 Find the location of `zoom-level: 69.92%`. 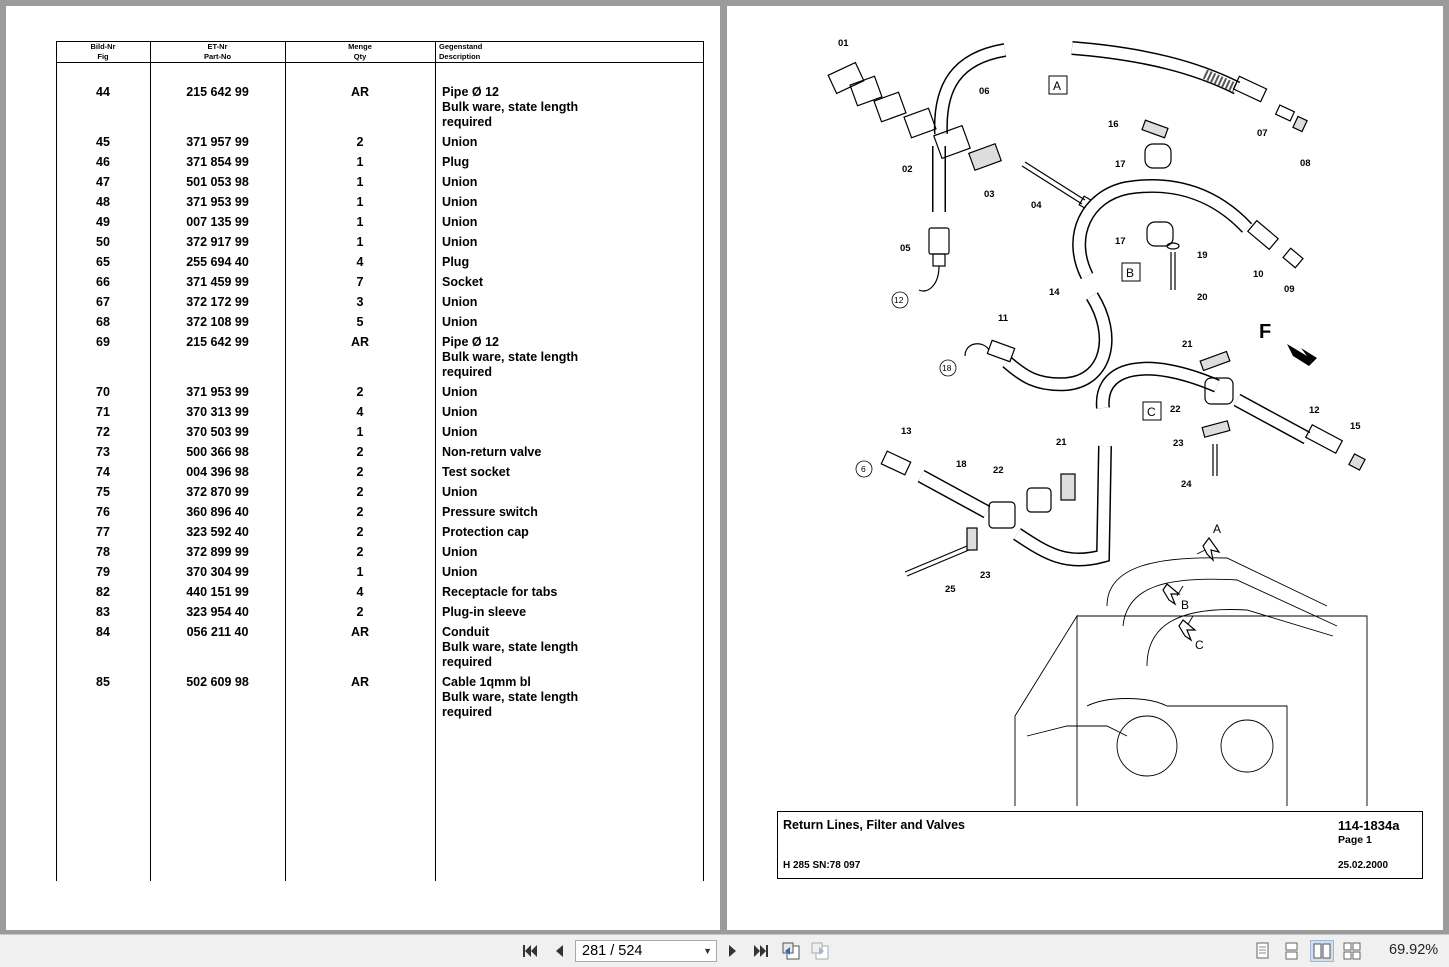

zoom-level: 69.92% is located at coordinates (1413, 950).